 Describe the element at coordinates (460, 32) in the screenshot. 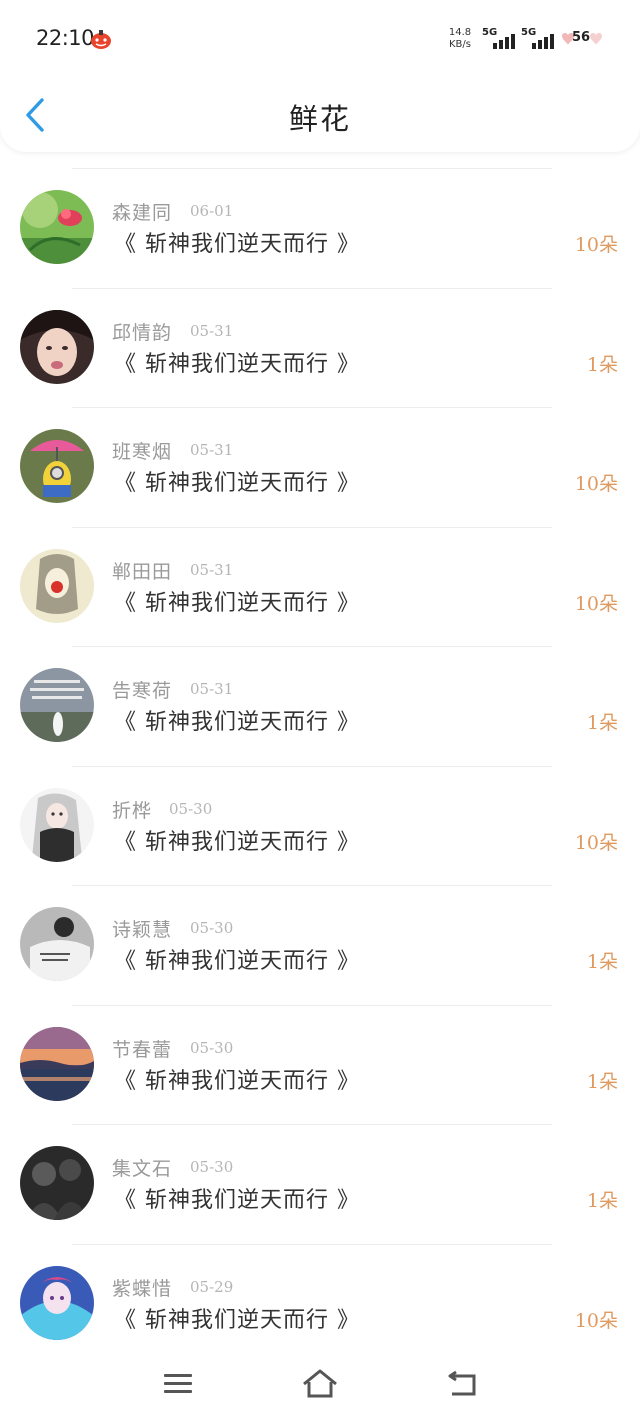

I see `network-speed-value: 14.8` at that location.